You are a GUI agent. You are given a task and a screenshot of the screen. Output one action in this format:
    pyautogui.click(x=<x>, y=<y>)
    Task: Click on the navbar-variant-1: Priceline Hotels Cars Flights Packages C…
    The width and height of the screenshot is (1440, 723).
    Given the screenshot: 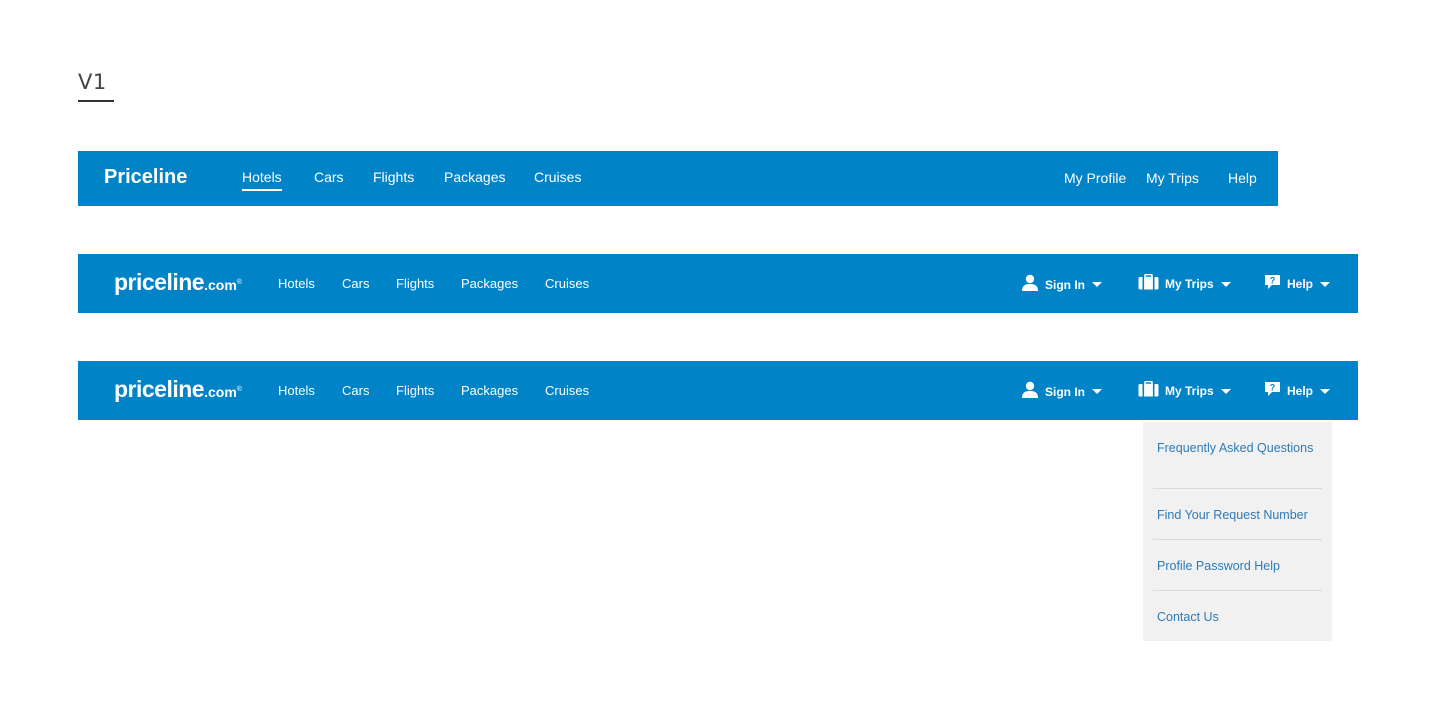 What is the action you would take?
    pyautogui.click(x=678, y=178)
    